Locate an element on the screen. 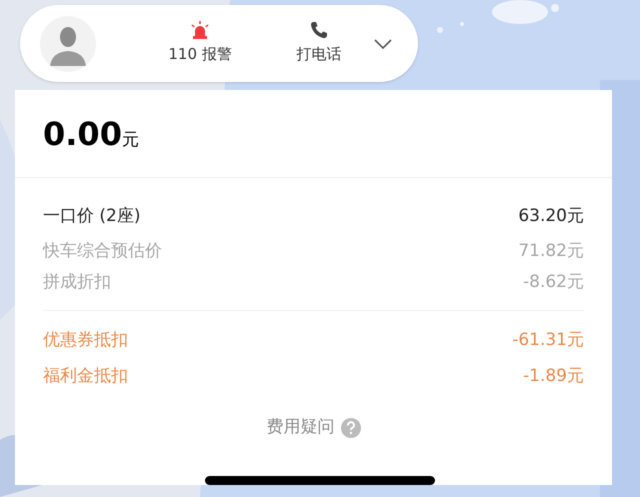 This screenshot has height=497, width=640. price-value: 71.82元 is located at coordinates (551, 251).